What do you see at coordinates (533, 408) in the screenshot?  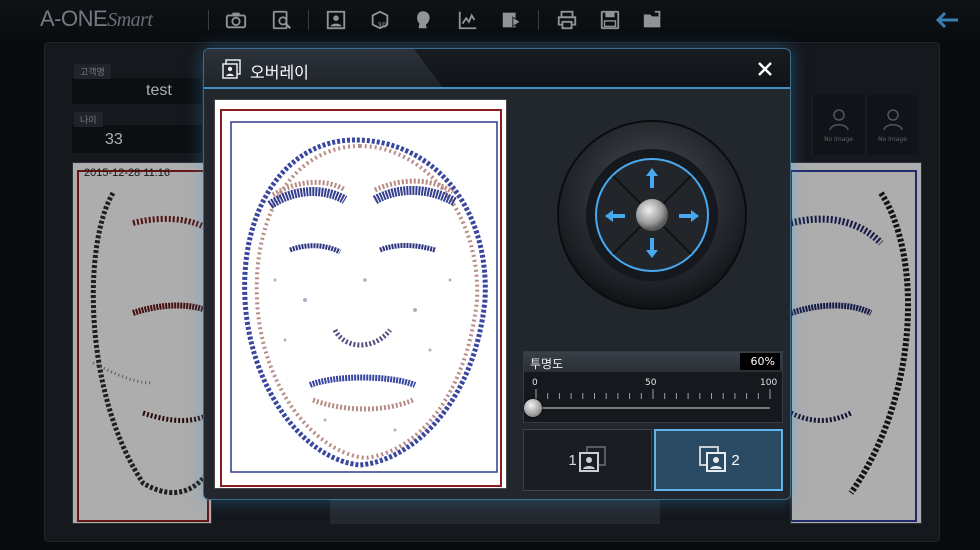 I see `opacity-slider-handle` at bounding box center [533, 408].